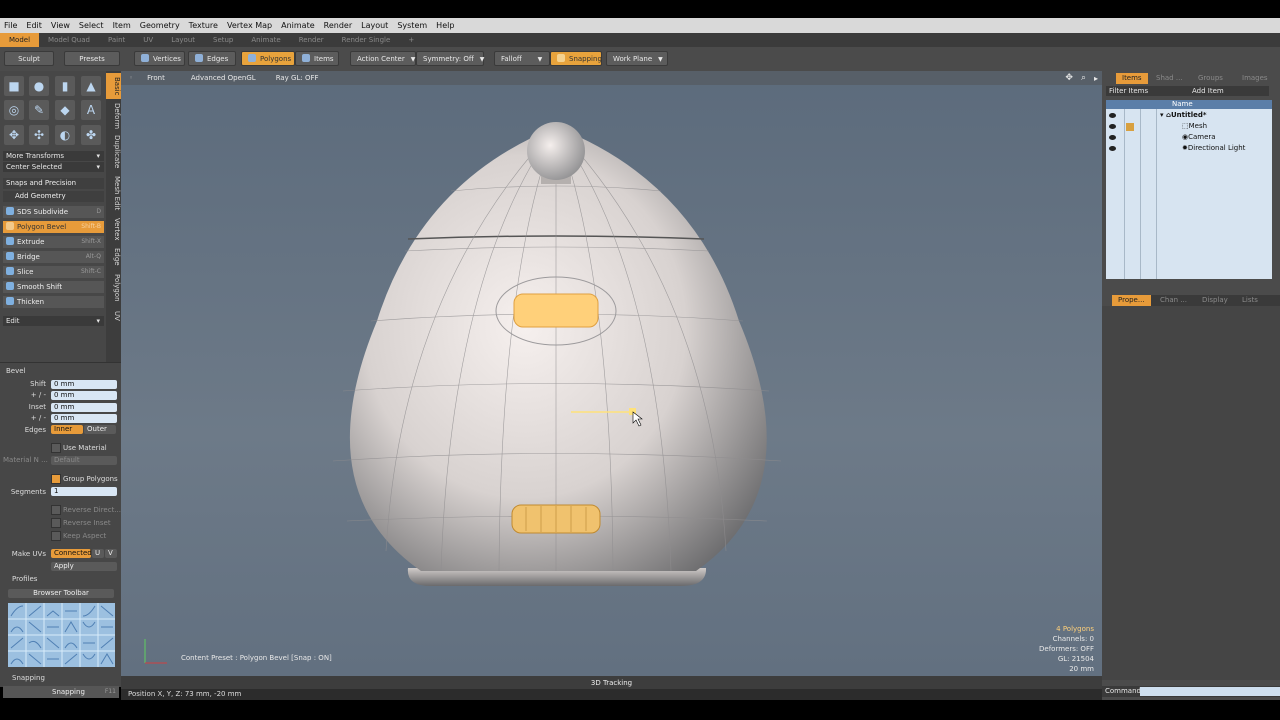  What do you see at coordinates (113, 288) in the screenshot?
I see `vtab-polygon: Polygon` at bounding box center [113, 288].